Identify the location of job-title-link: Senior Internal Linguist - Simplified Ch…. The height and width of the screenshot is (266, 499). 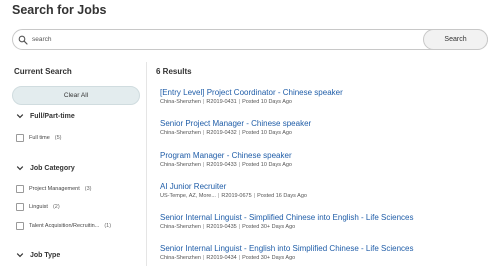
(286, 217).